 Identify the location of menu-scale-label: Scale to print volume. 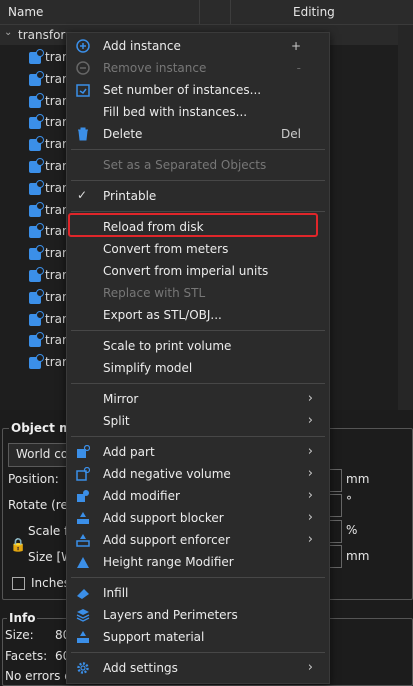
(167, 346).